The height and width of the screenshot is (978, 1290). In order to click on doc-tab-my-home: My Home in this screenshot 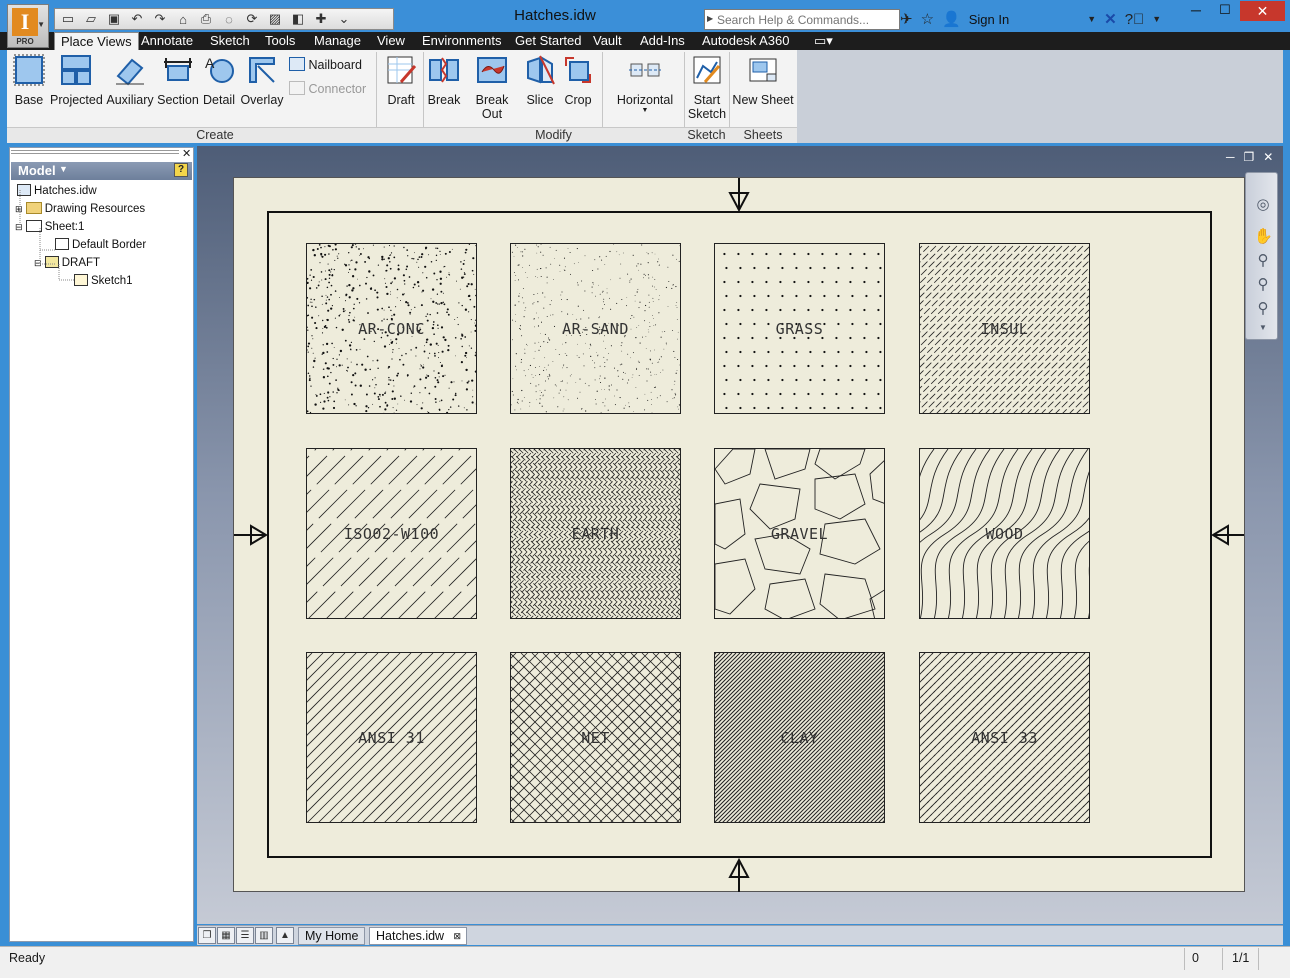, I will do `click(332, 936)`.